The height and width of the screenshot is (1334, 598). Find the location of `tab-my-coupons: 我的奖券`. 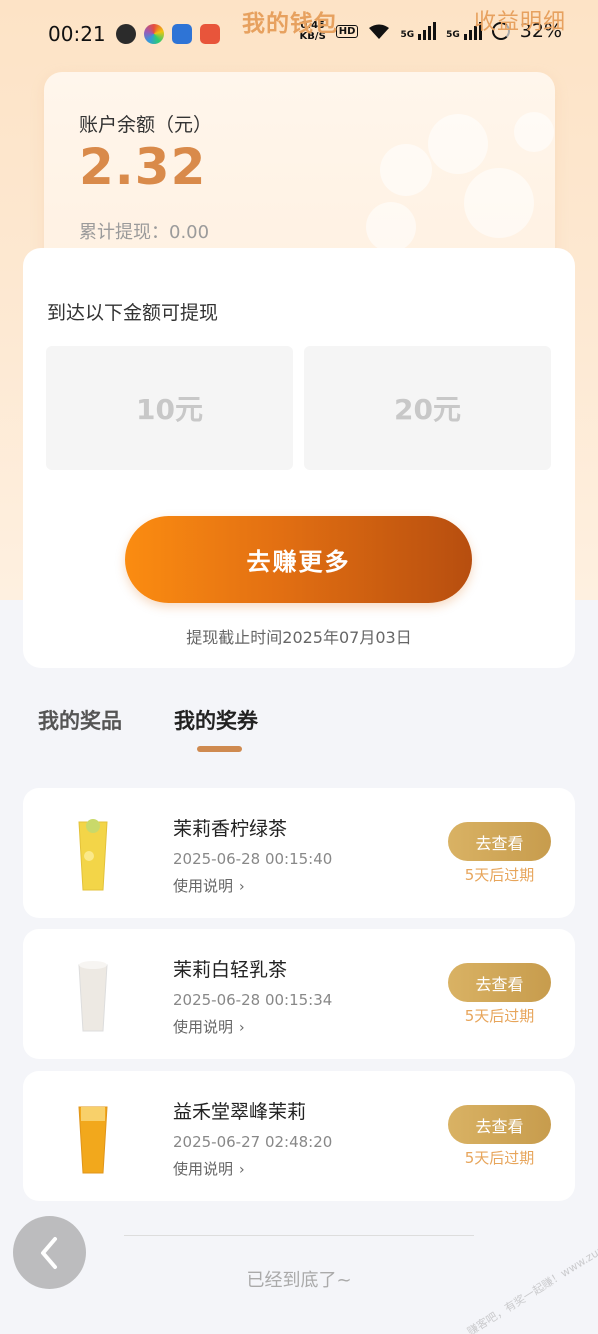

tab-my-coupons: 我的奖券 is located at coordinates (216, 720).